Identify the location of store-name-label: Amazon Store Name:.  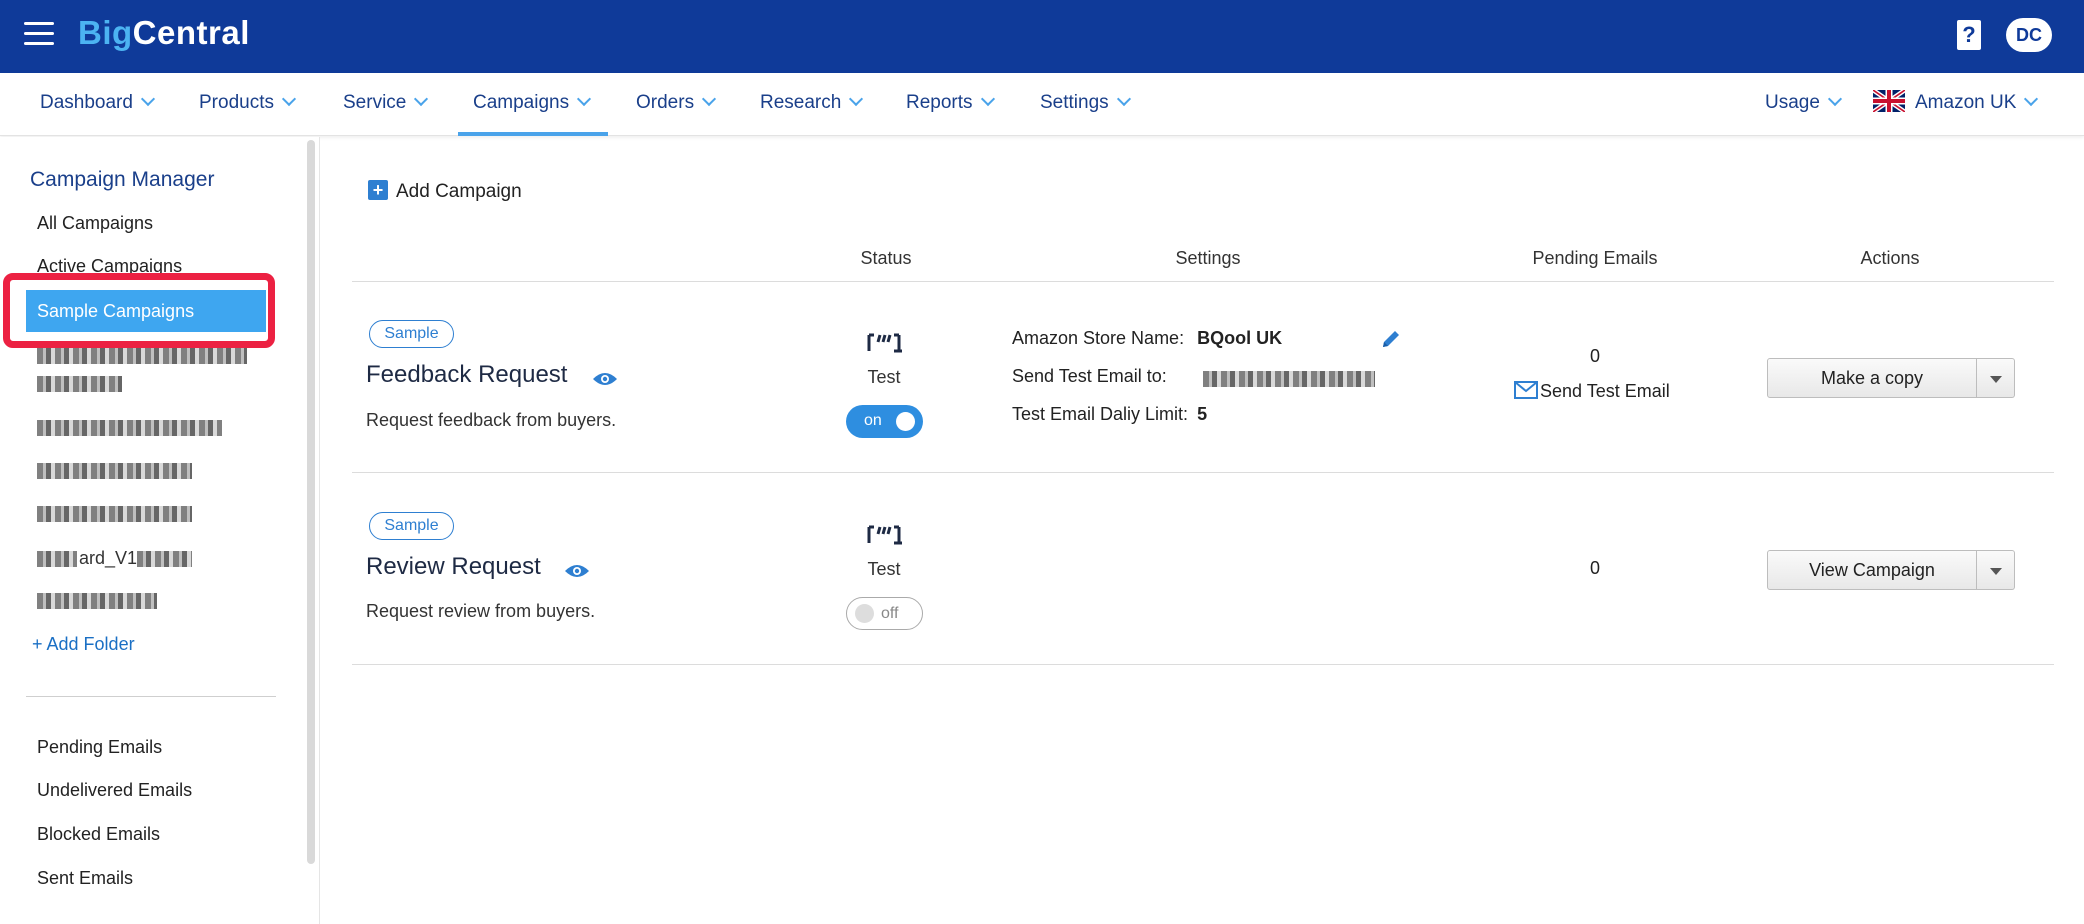
(1098, 338).